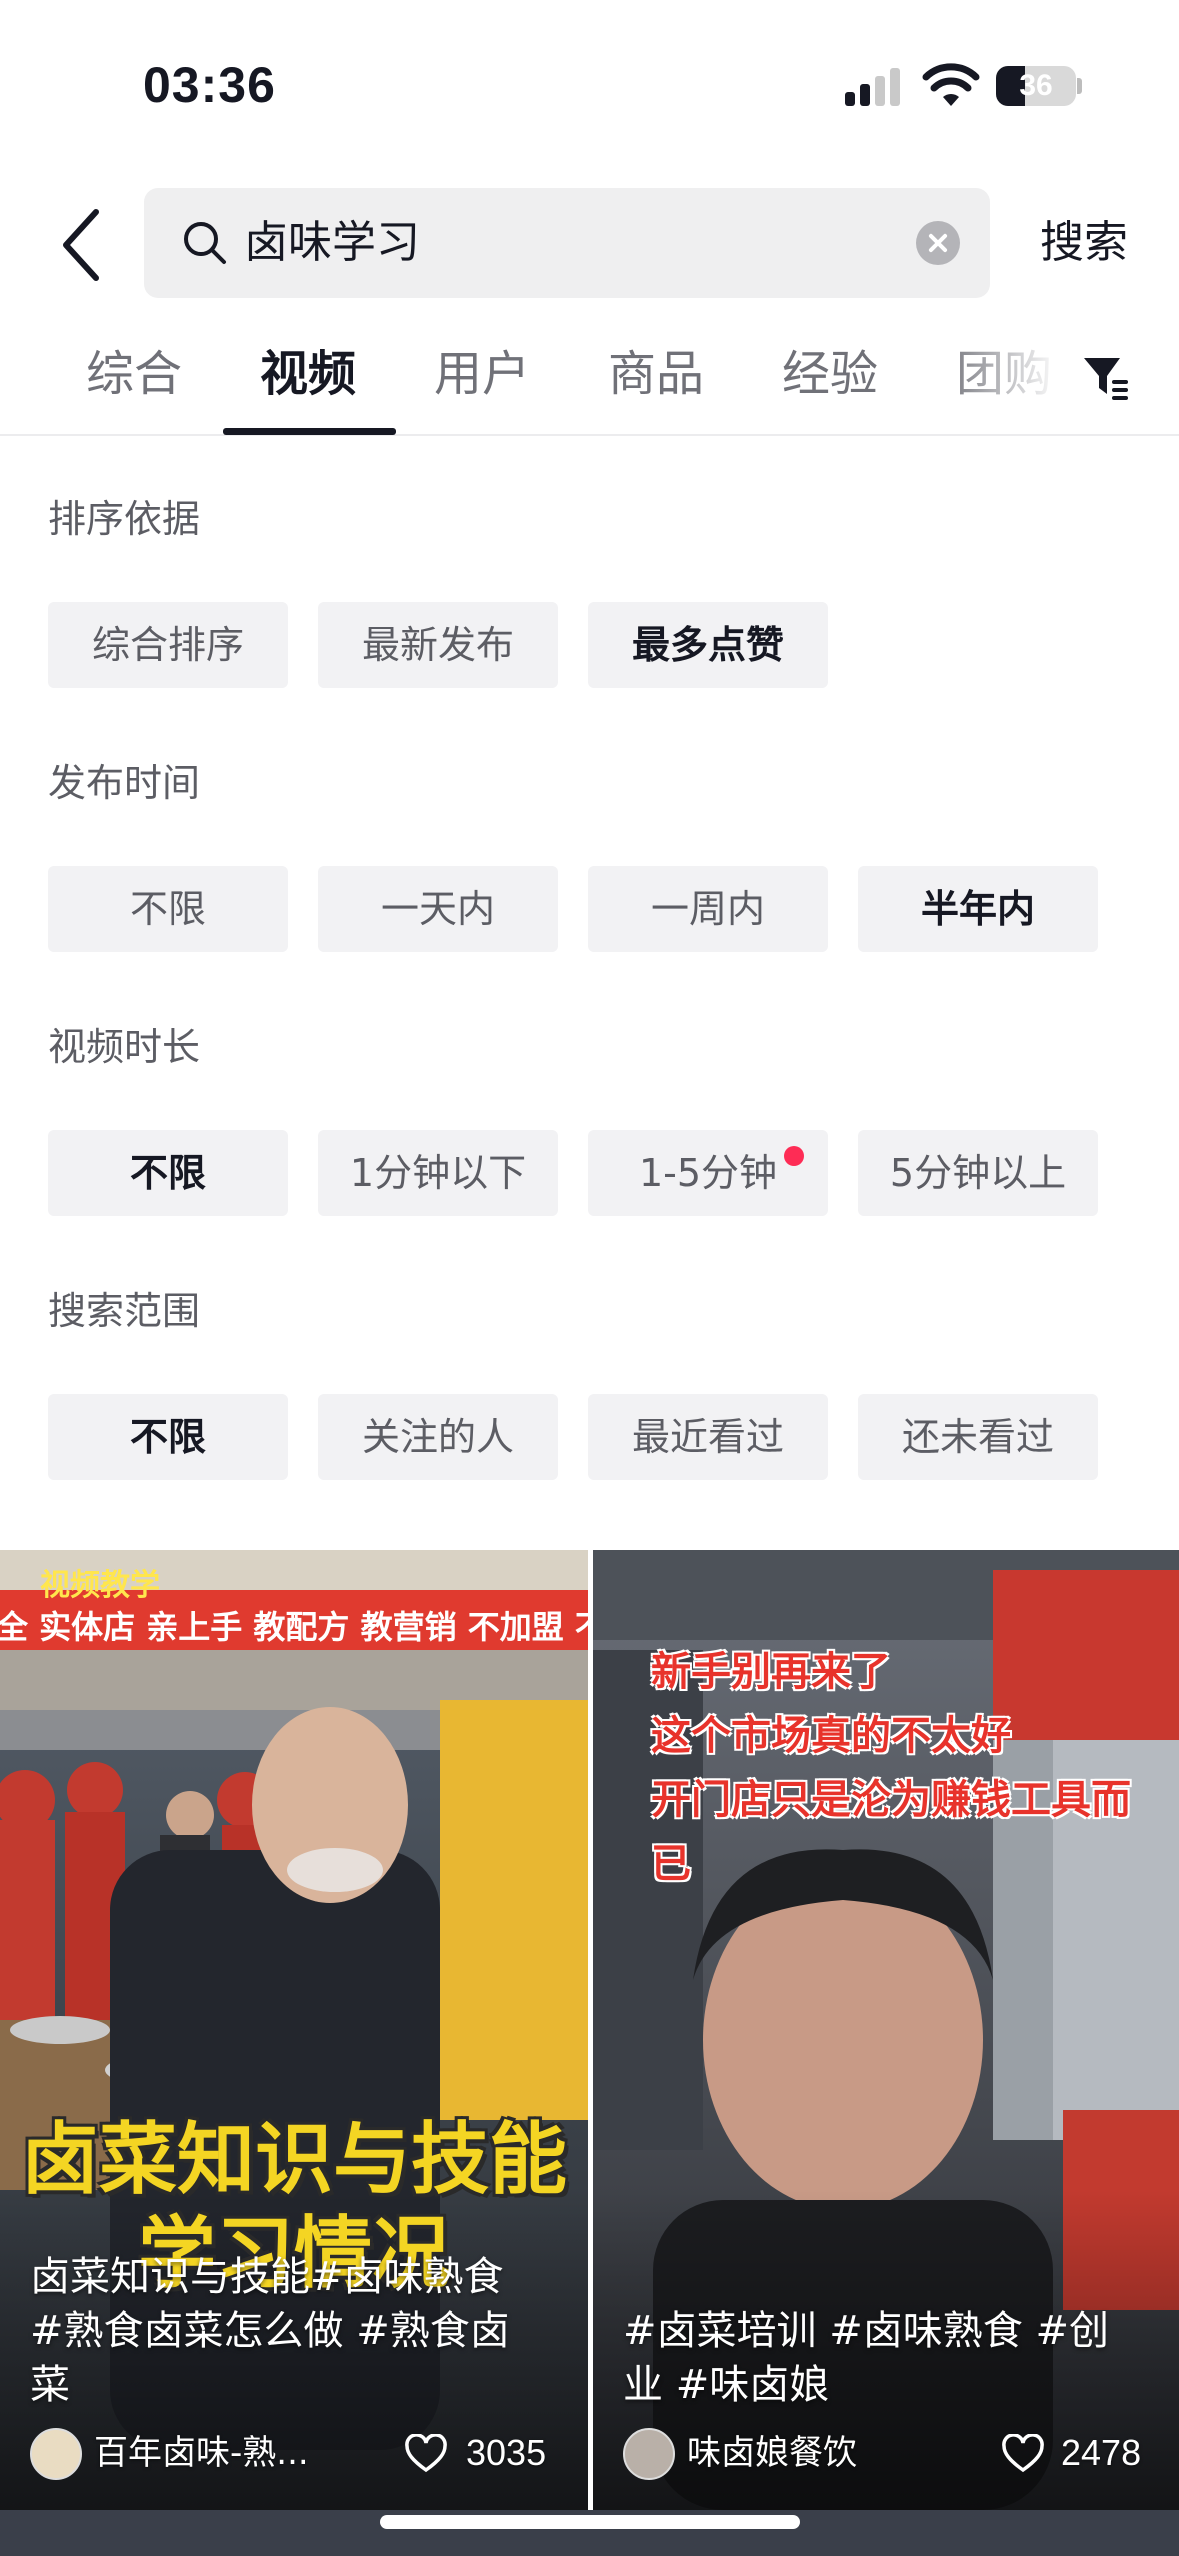  Describe the element at coordinates (978, 909) in the screenshot. I see `time-option-half-year: 半年内` at that location.